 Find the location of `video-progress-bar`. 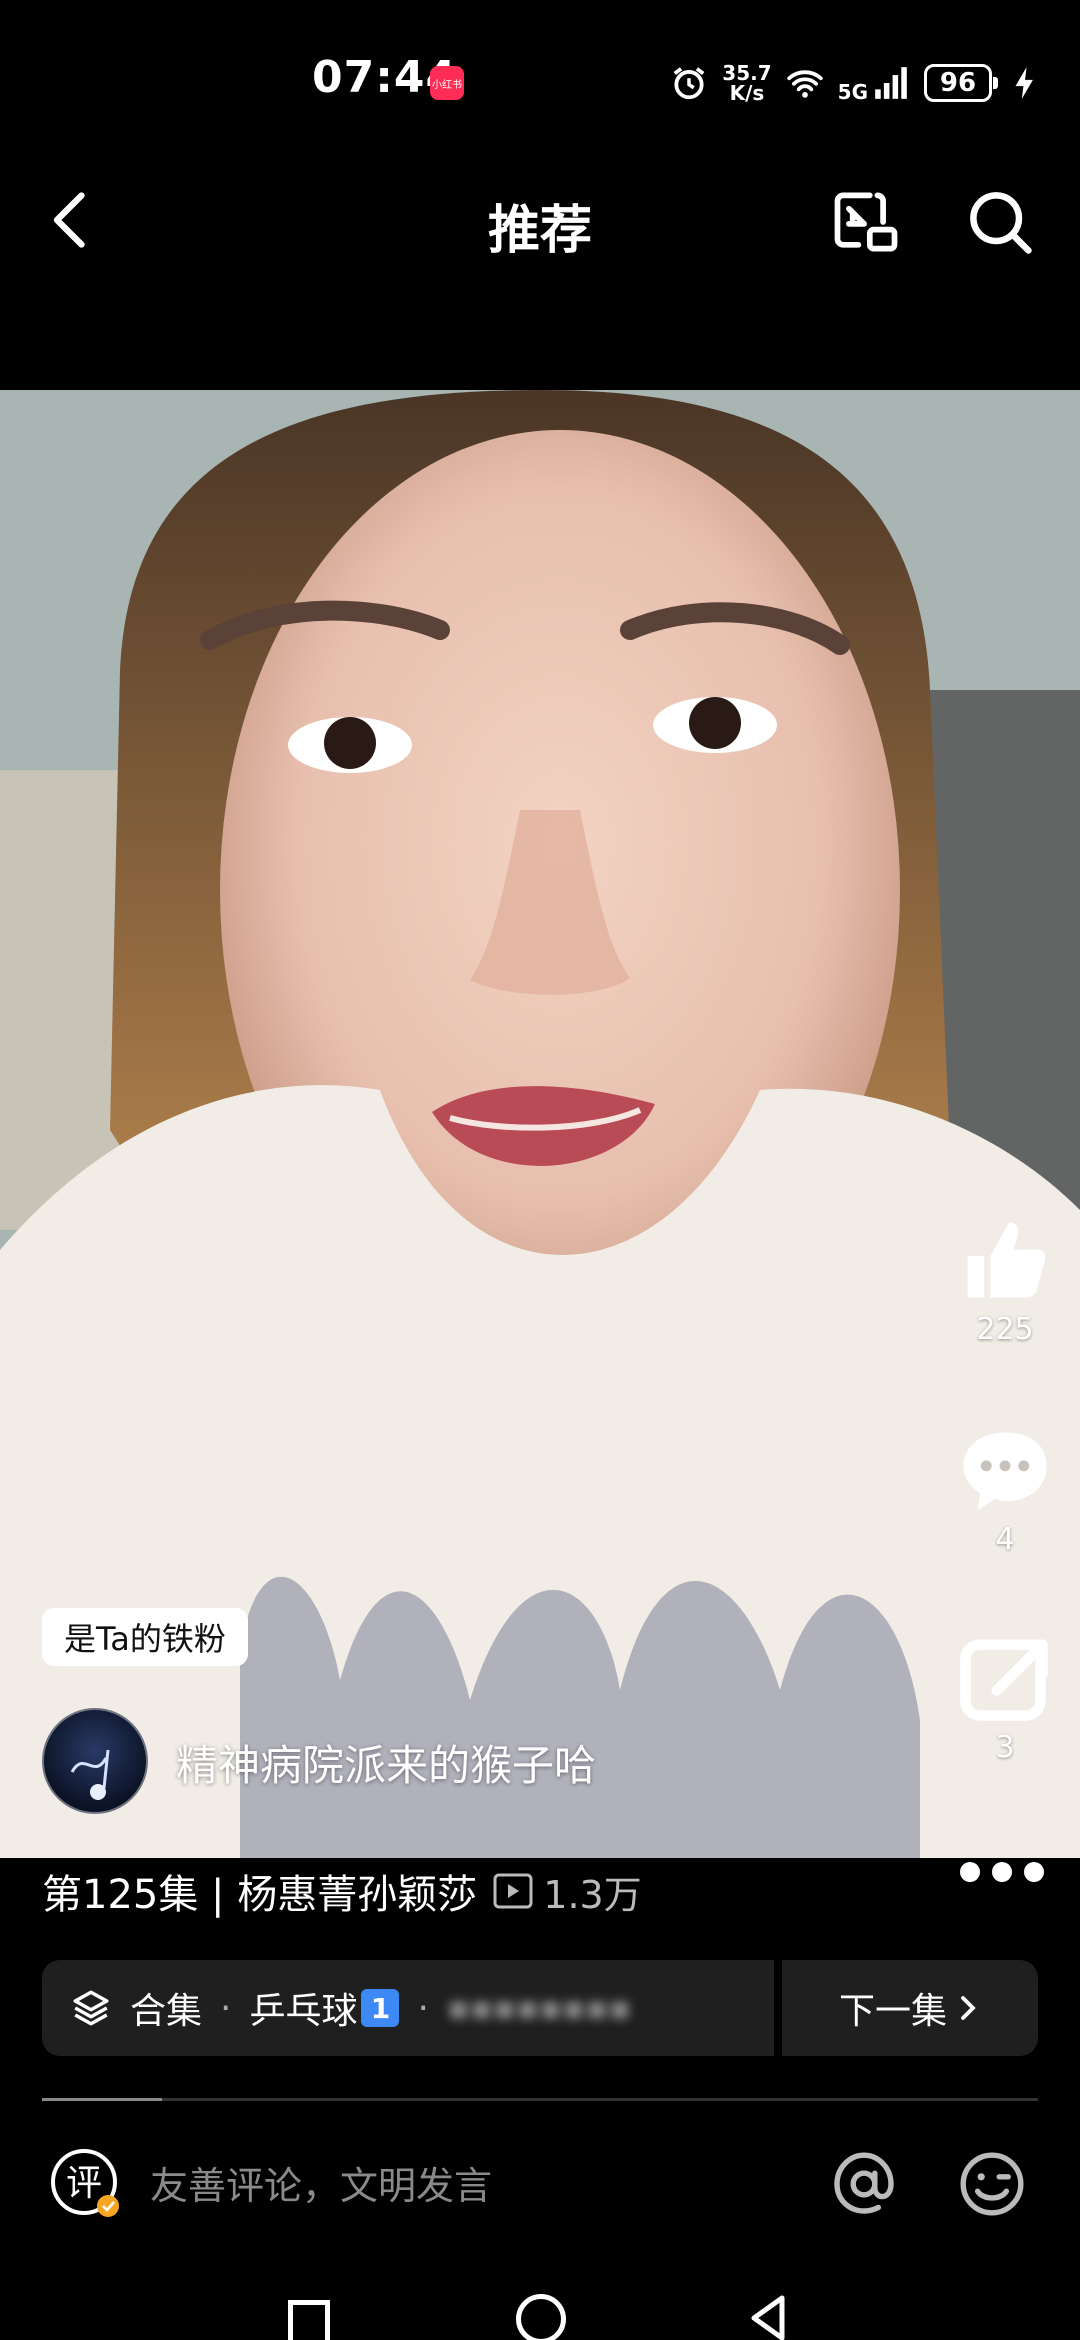

video-progress-bar is located at coordinates (540, 2099).